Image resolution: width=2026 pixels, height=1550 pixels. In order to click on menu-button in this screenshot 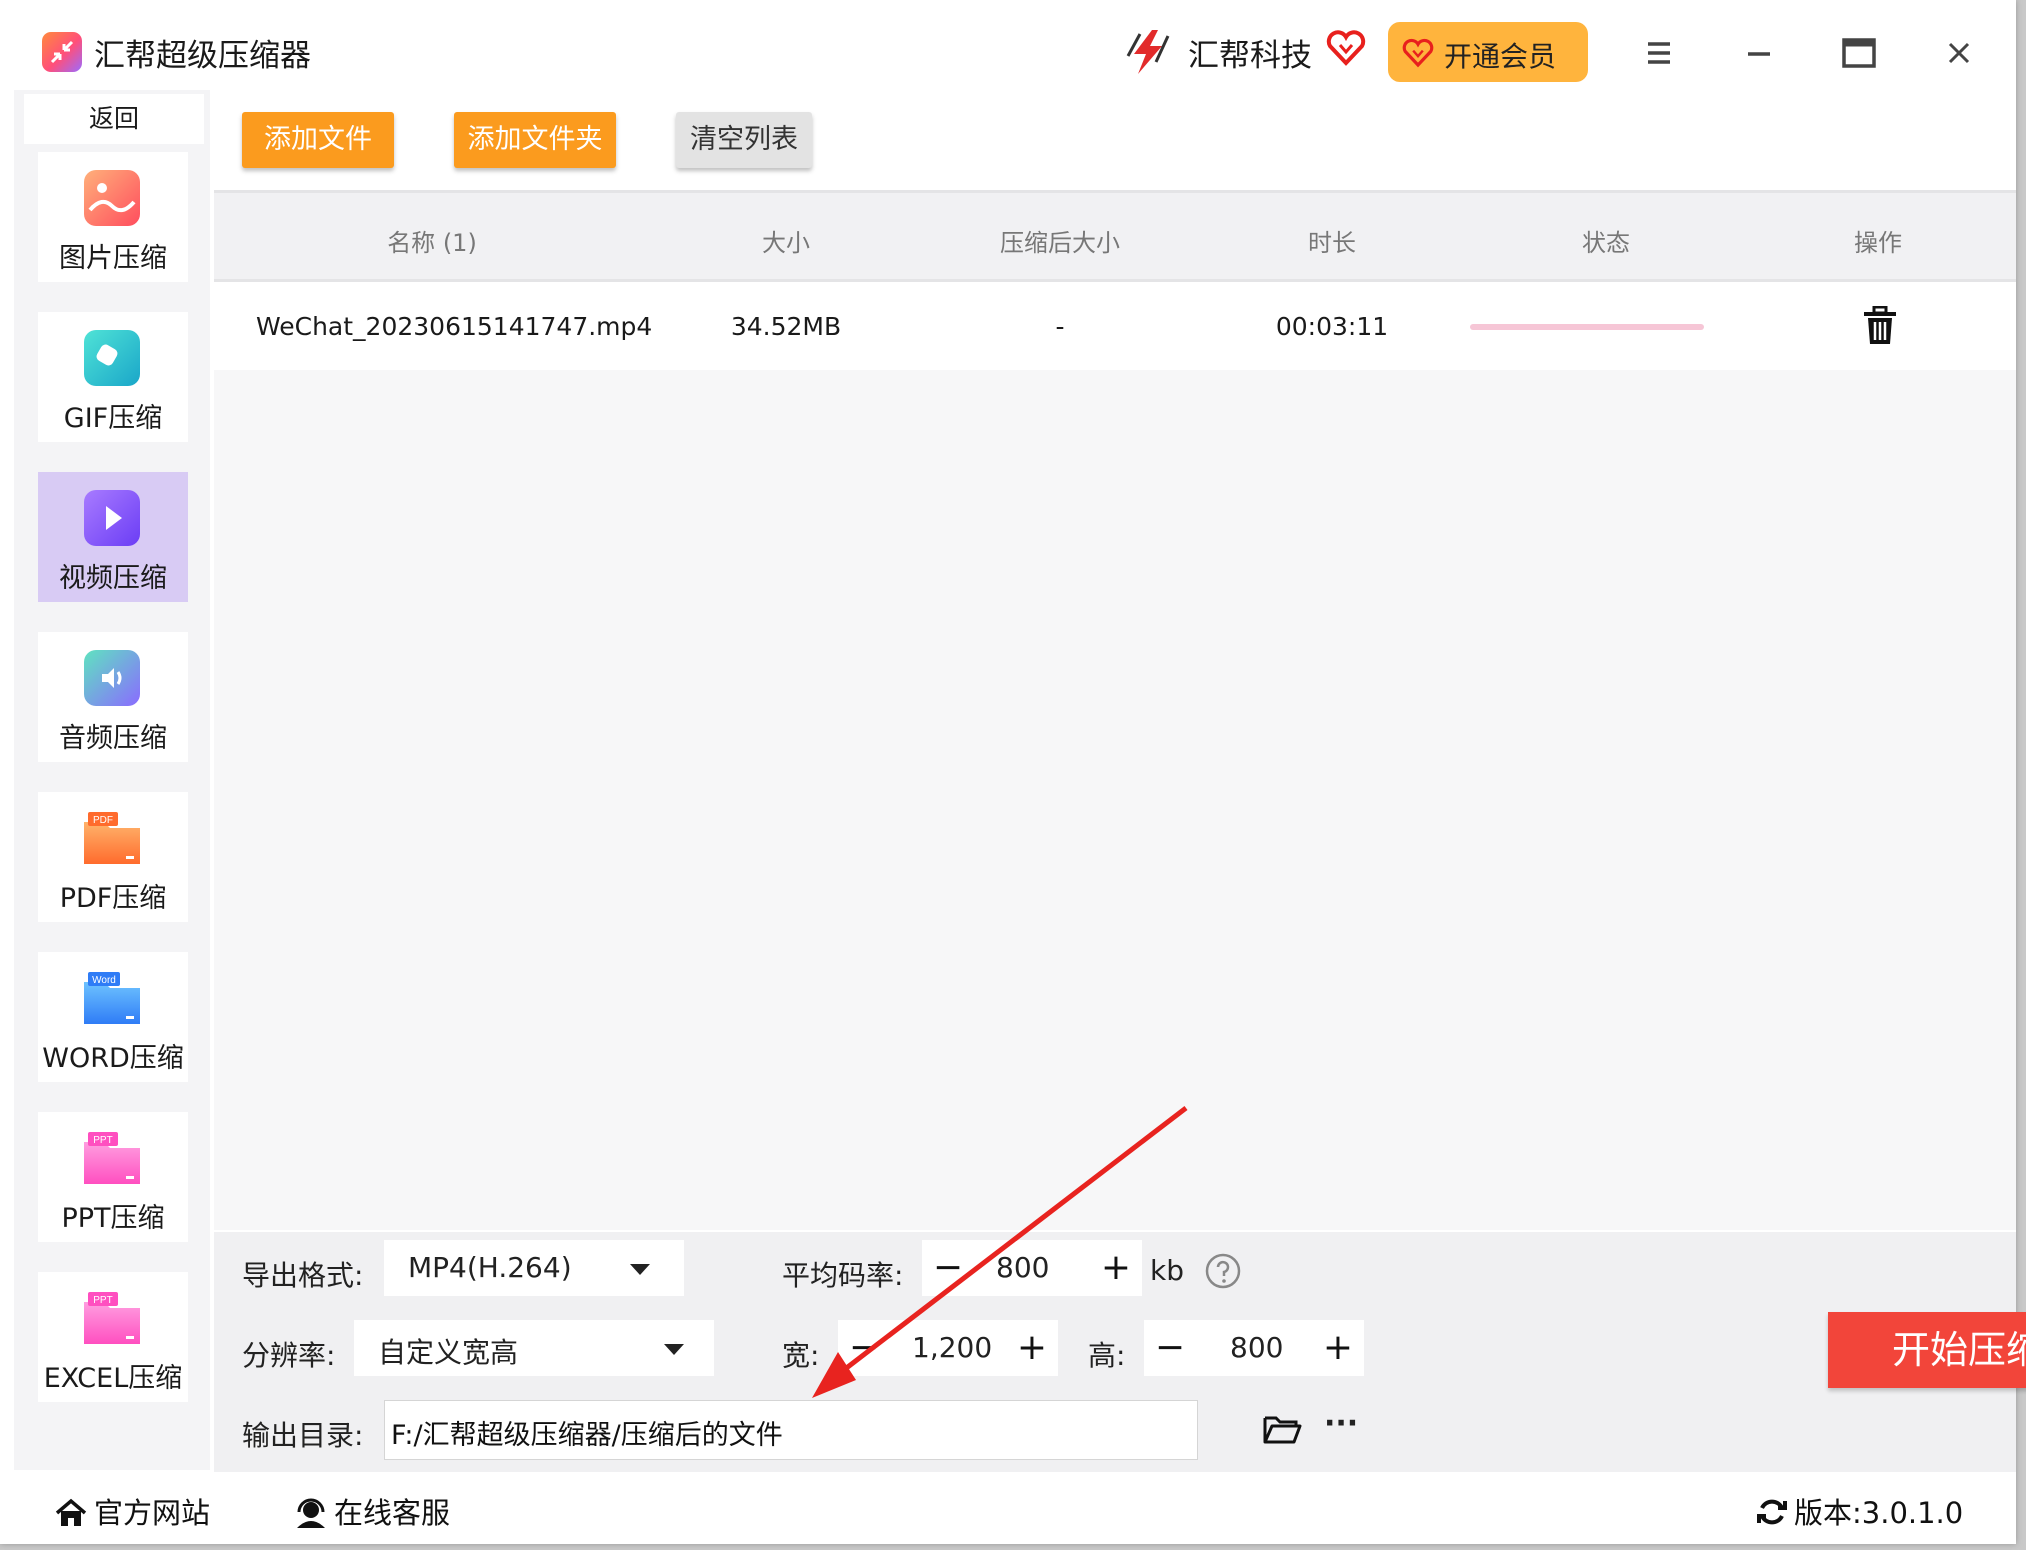, I will do `click(1659, 53)`.